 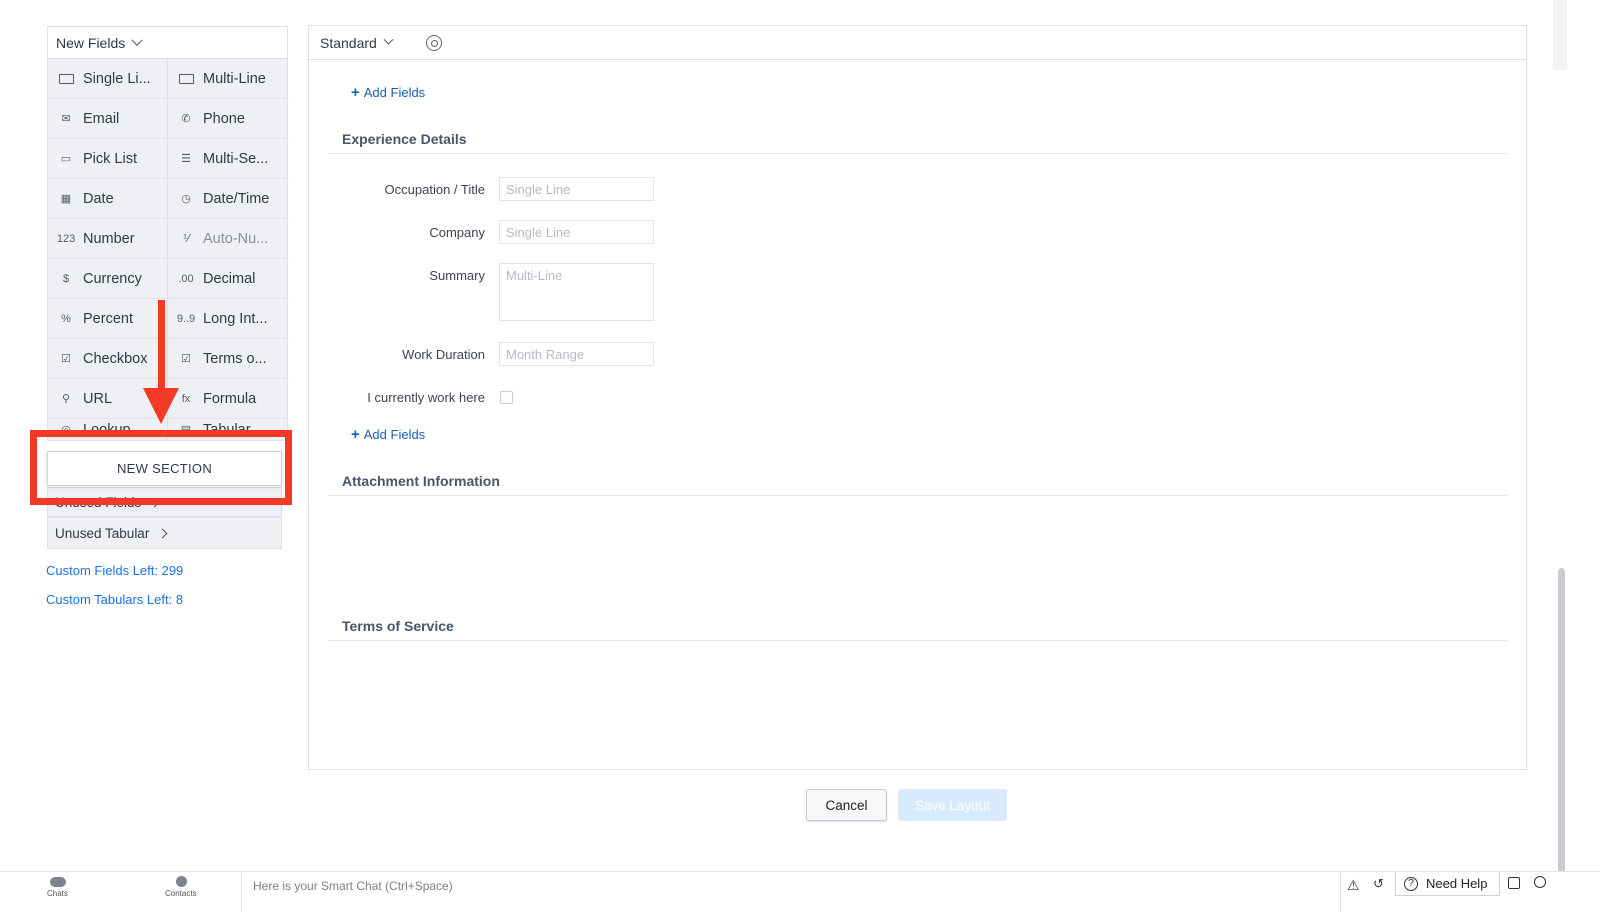 What do you see at coordinates (576, 354) in the screenshot?
I see `work-duration-field-placeholder: Month Range` at bounding box center [576, 354].